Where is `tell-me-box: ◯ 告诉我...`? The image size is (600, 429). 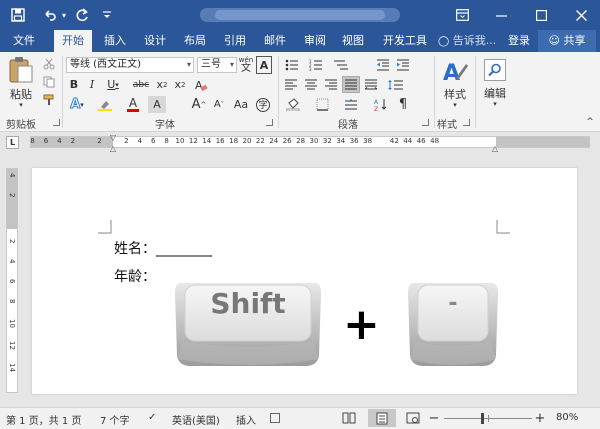
tell-me-box: ◯ 告诉我... is located at coordinates (470, 41).